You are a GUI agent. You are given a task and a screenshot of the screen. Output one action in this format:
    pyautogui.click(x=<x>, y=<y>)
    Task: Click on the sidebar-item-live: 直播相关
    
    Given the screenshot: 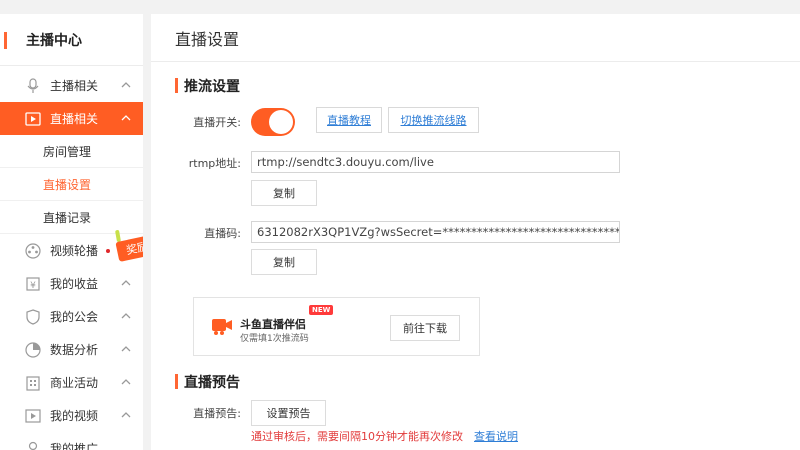 What is the action you would take?
    pyautogui.click(x=71, y=118)
    